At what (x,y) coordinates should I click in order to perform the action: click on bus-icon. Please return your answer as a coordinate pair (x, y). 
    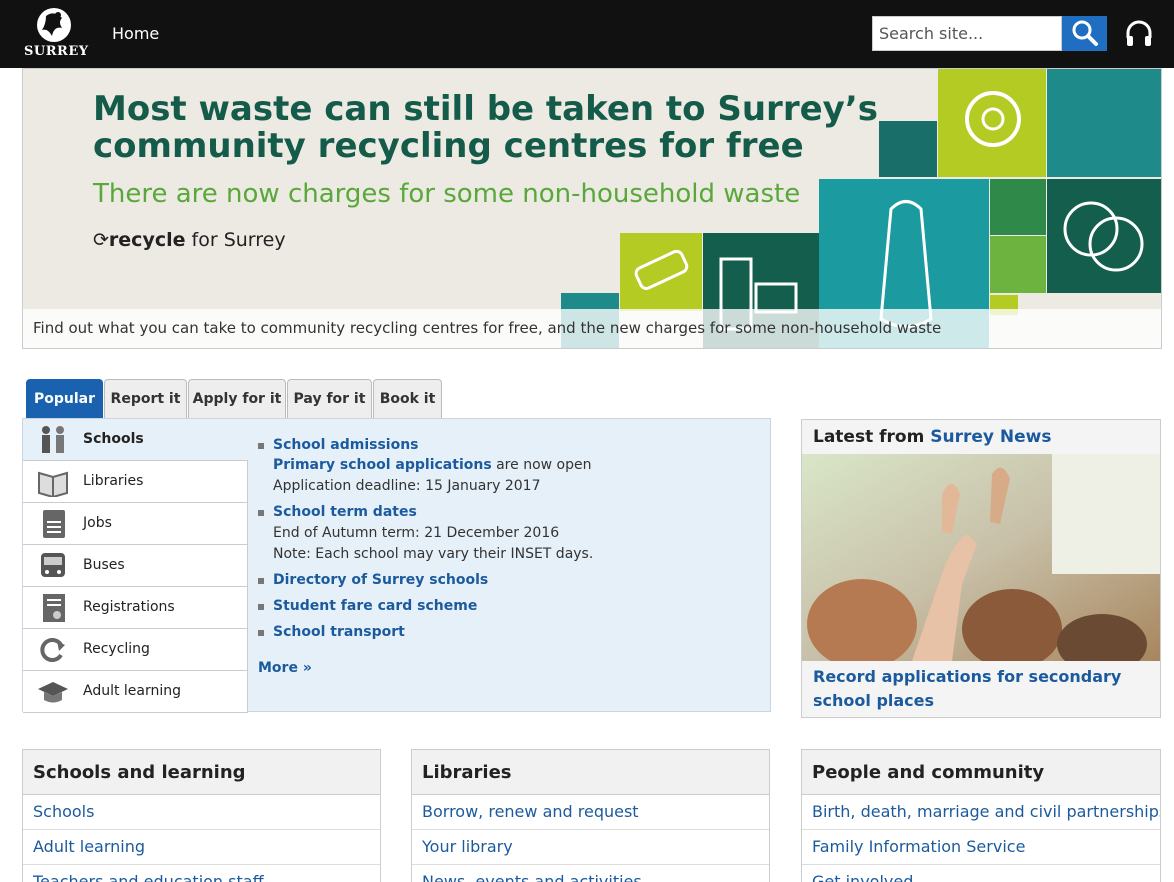
    Looking at the image, I should click on (53, 565).